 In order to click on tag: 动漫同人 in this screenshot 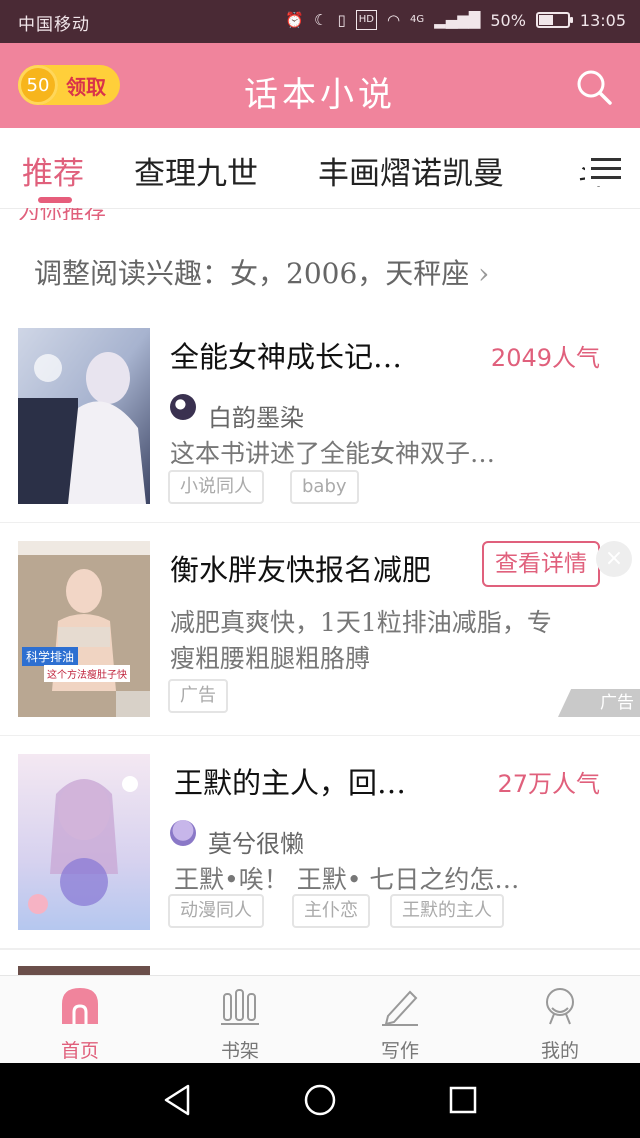, I will do `click(216, 911)`.